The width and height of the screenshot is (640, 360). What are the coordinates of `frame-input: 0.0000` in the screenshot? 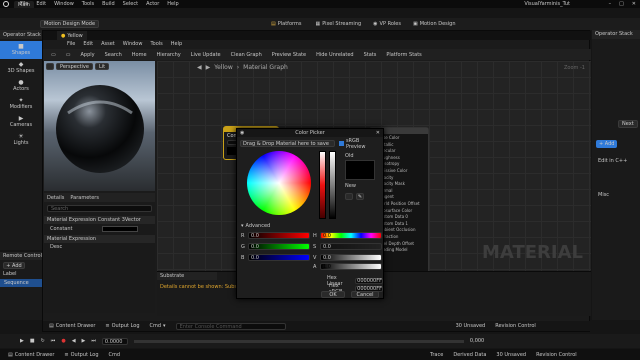 It's located at (115, 341).